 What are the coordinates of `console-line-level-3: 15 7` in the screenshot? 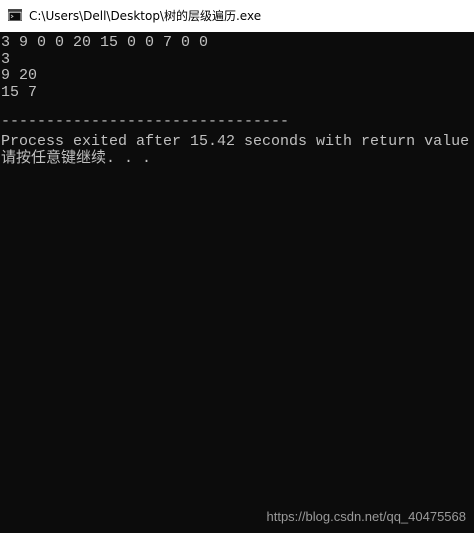 It's located at (19, 92).